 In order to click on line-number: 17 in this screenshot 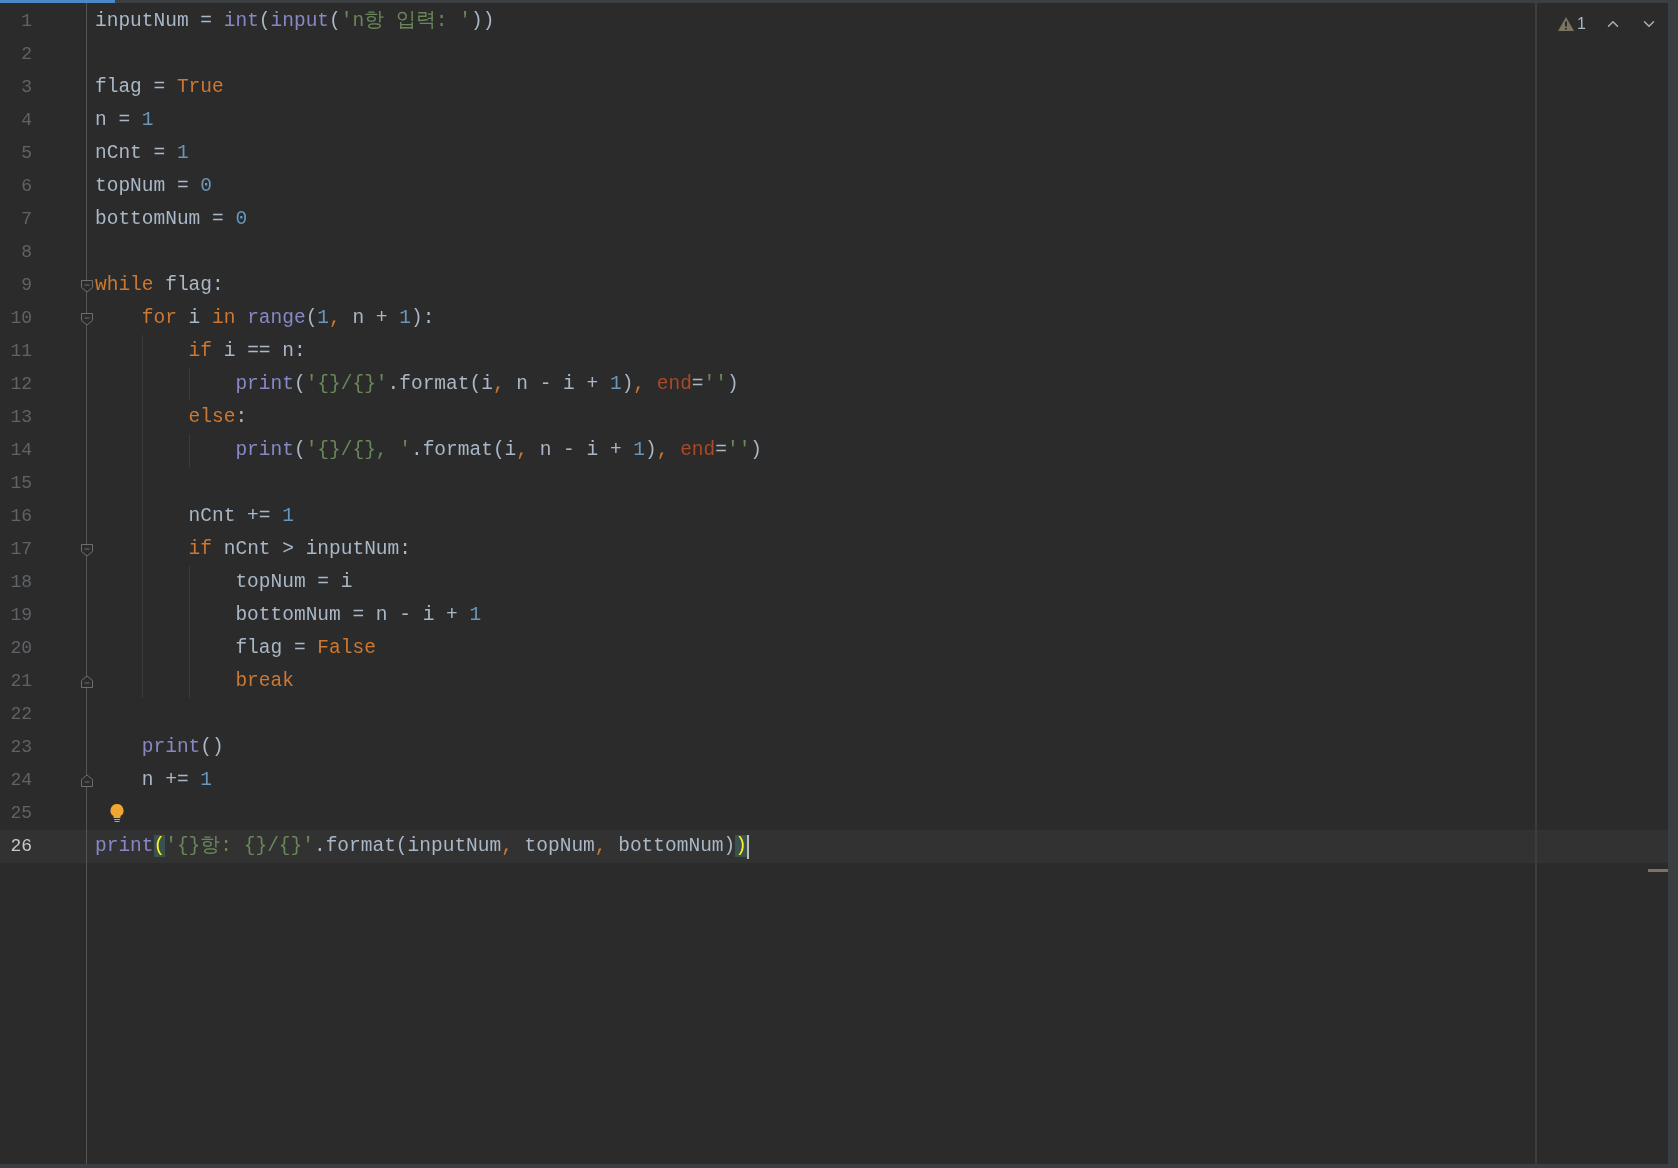, I will do `click(20, 549)`.